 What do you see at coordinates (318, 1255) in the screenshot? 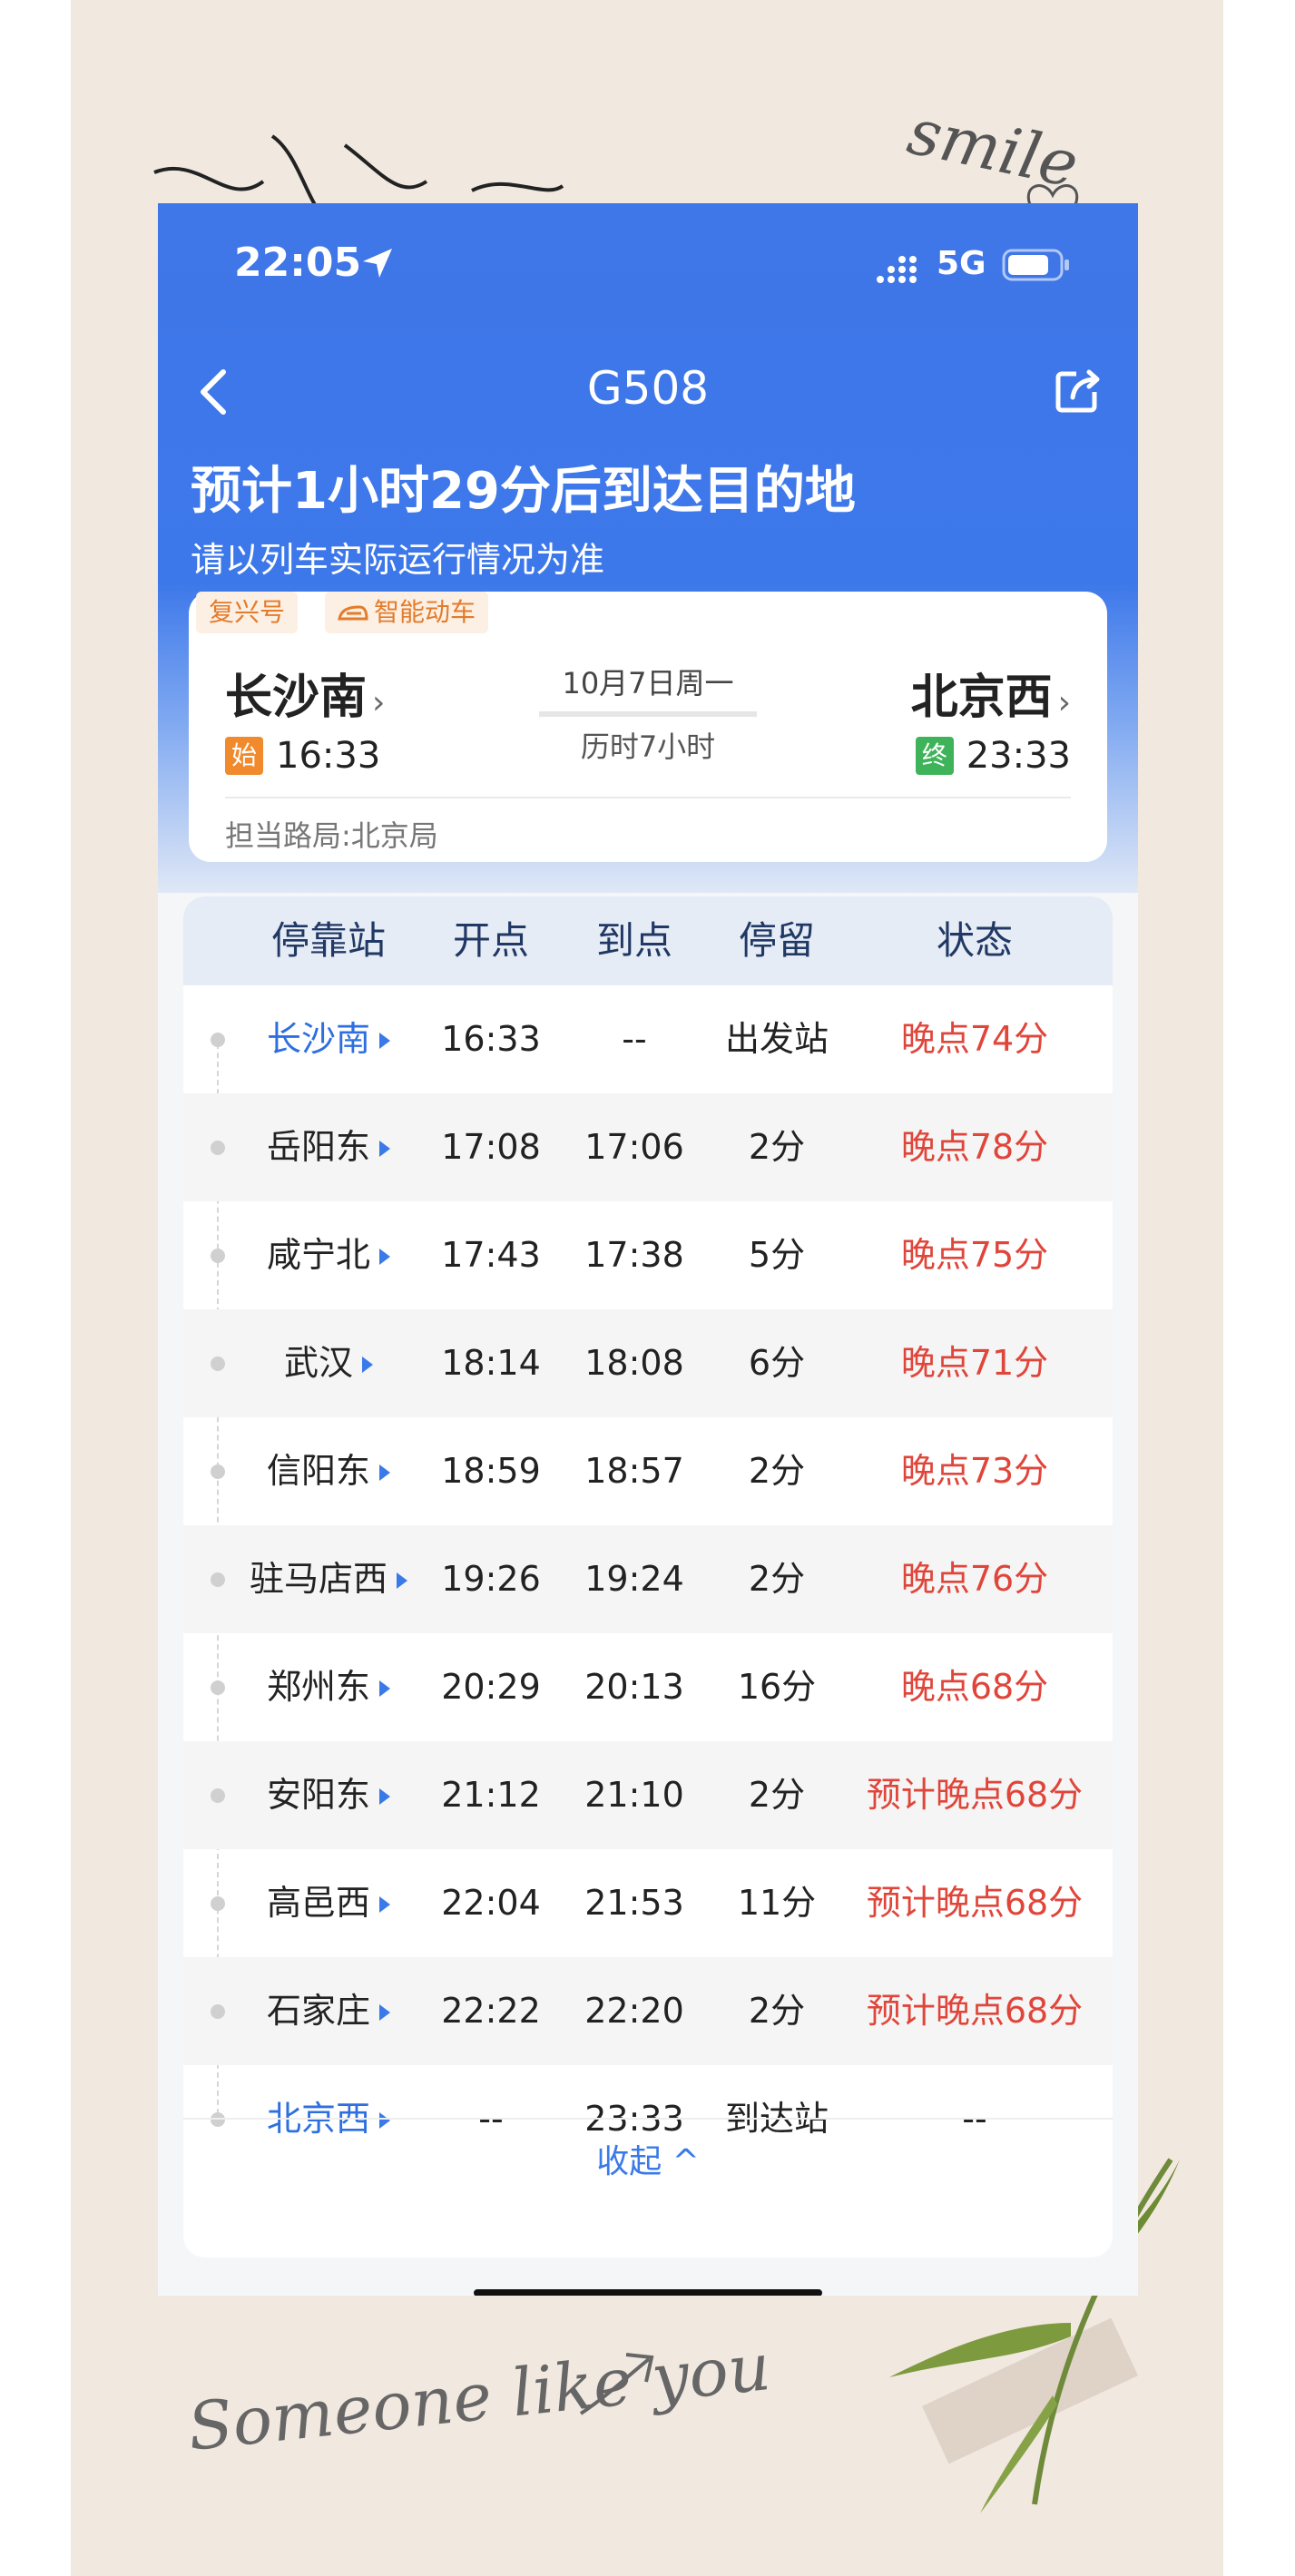
I see `stop-station-name: 咸宁北` at bounding box center [318, 1255].